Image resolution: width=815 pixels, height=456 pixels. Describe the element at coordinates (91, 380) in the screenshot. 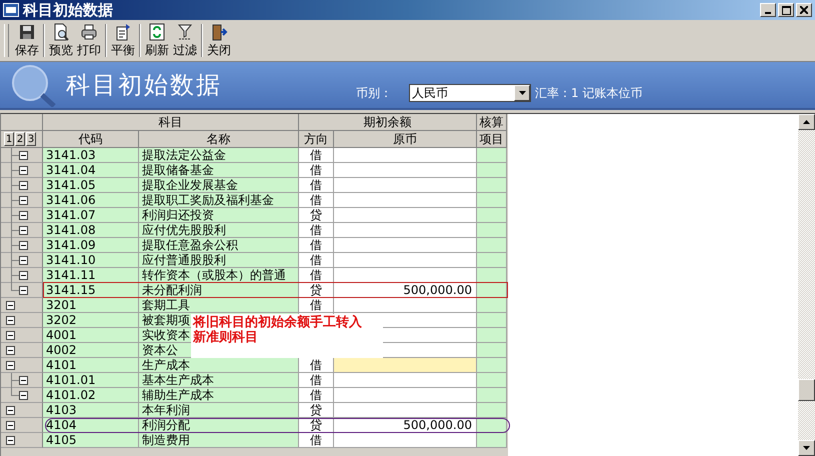

I see `code-cell: 4101.01` at that location.